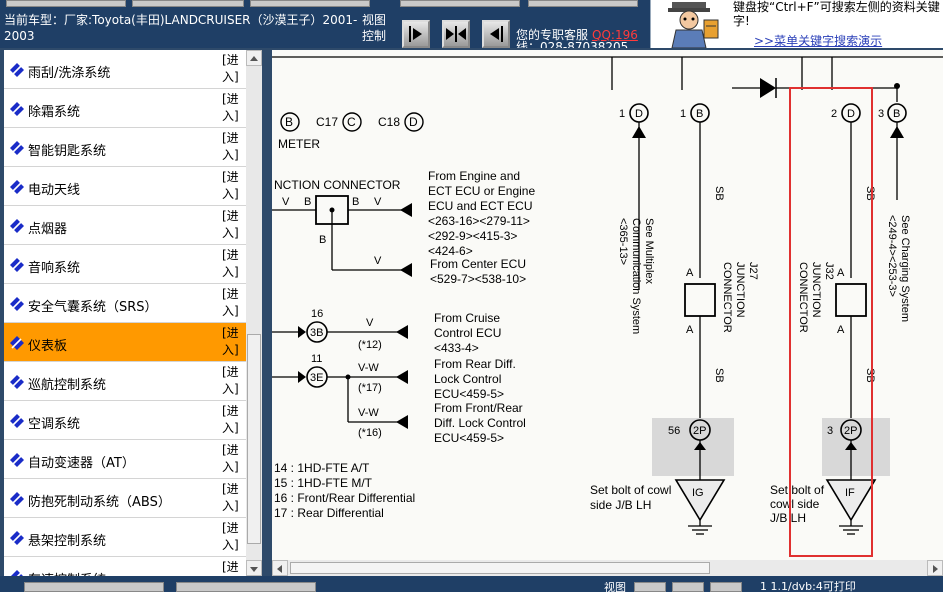 This screenshot has width=943, height=592. What do you see at coordinates (307, 202) in the screenshot?
I see `wire-color-b-left: B` at bounding box center [307, 202].